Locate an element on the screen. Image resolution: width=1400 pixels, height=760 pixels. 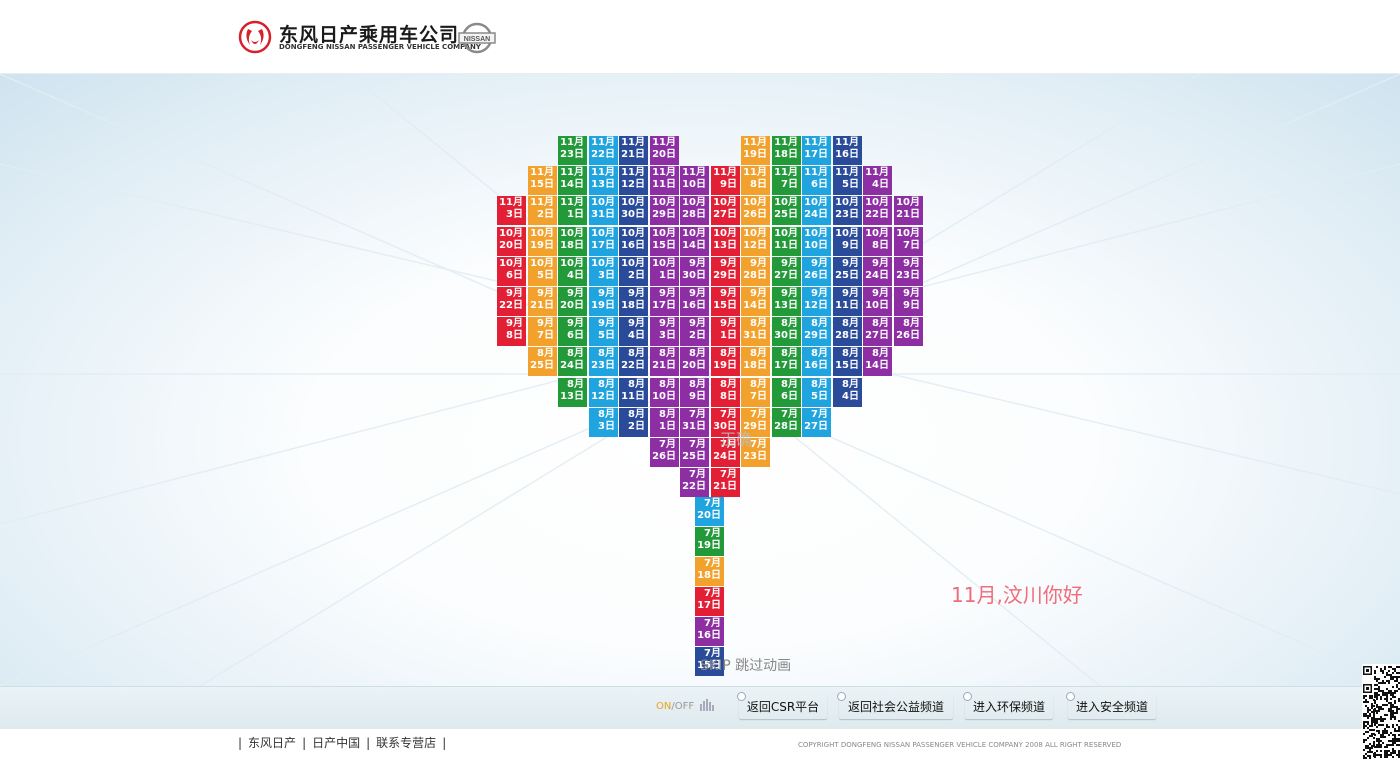
dongfeng-logo-icon is located at coordinates (255, 37).